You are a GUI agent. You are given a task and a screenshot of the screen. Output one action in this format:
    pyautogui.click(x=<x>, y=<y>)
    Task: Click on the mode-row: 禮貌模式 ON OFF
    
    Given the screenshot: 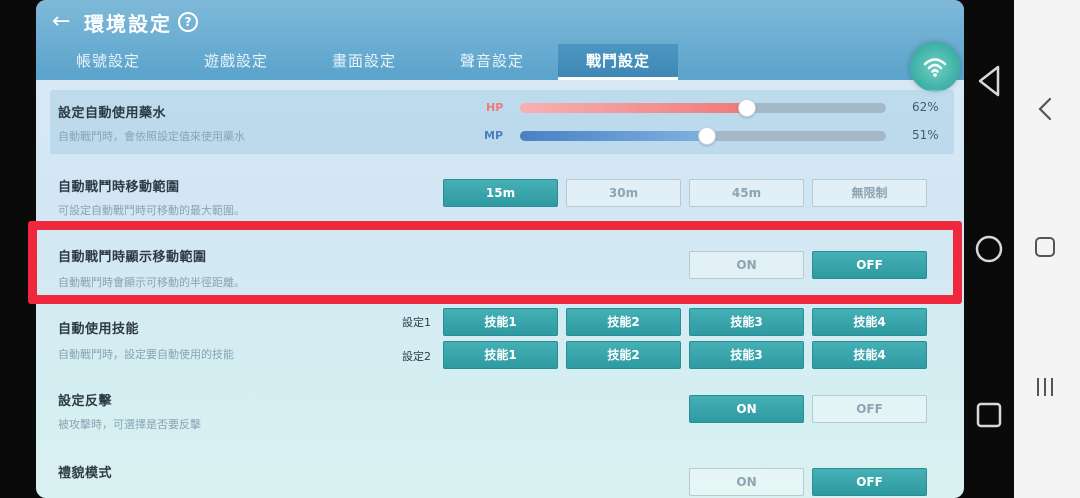 What is the action you would take?
    pyautogui.click(x=502, y=475)
    